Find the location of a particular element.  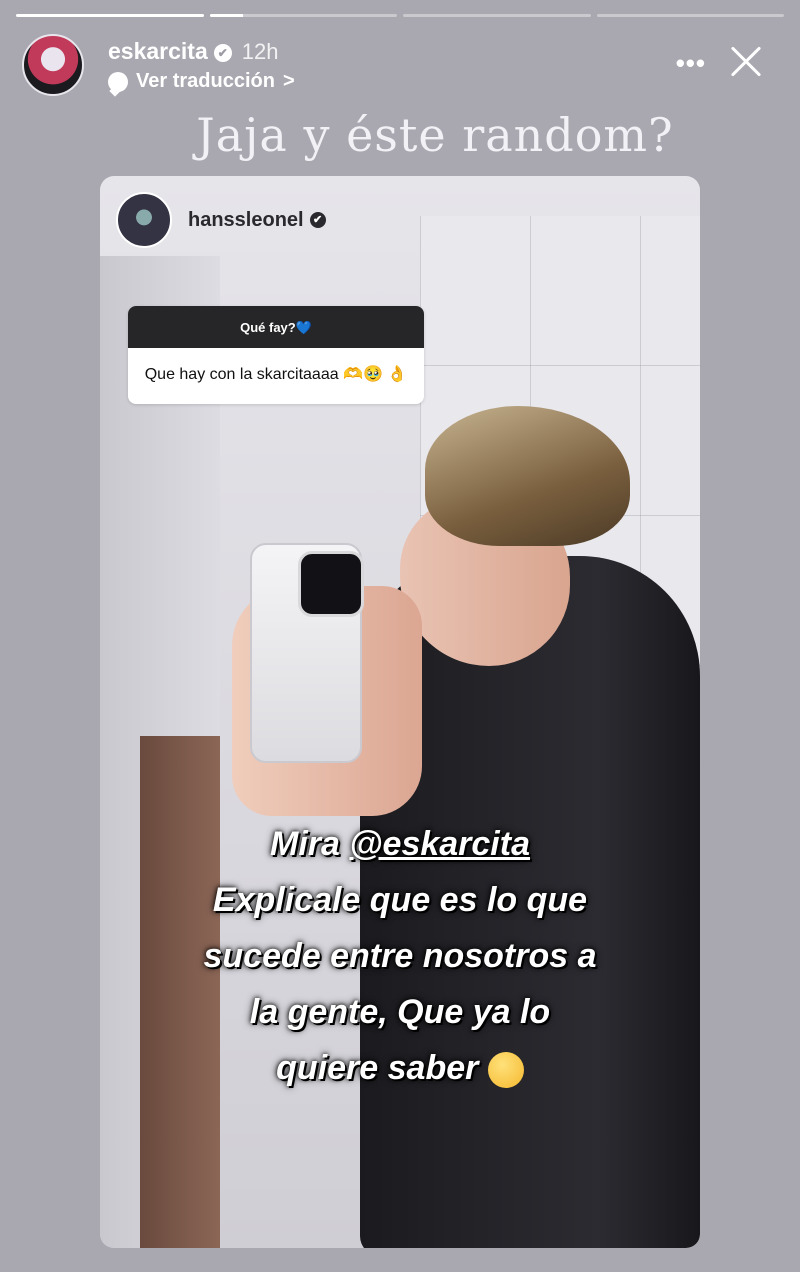

shared-author-avatar is located at coordinates (144, 220).